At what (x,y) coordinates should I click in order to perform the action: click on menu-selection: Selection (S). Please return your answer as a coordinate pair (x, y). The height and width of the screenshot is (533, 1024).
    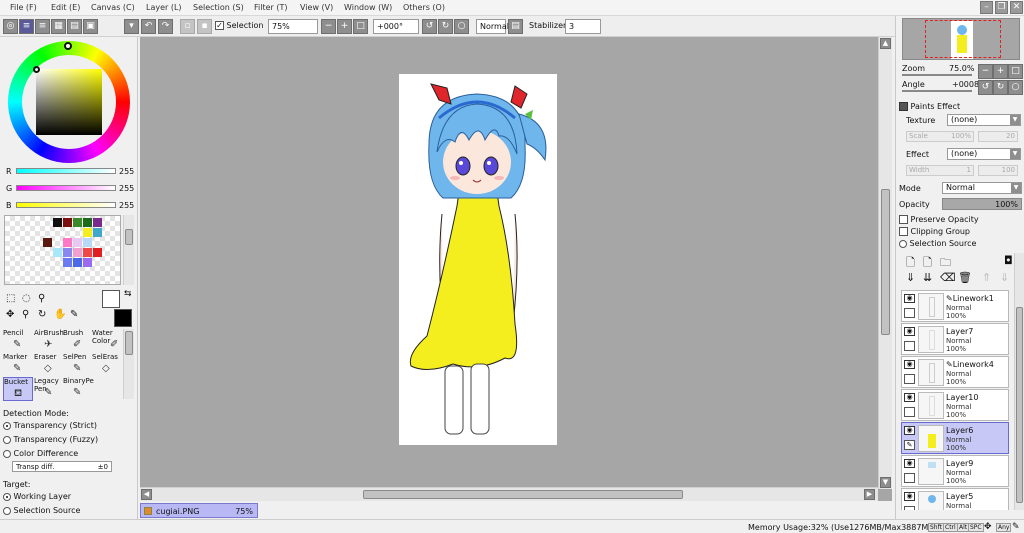
    Looking at the image, I should click on (218, 7).